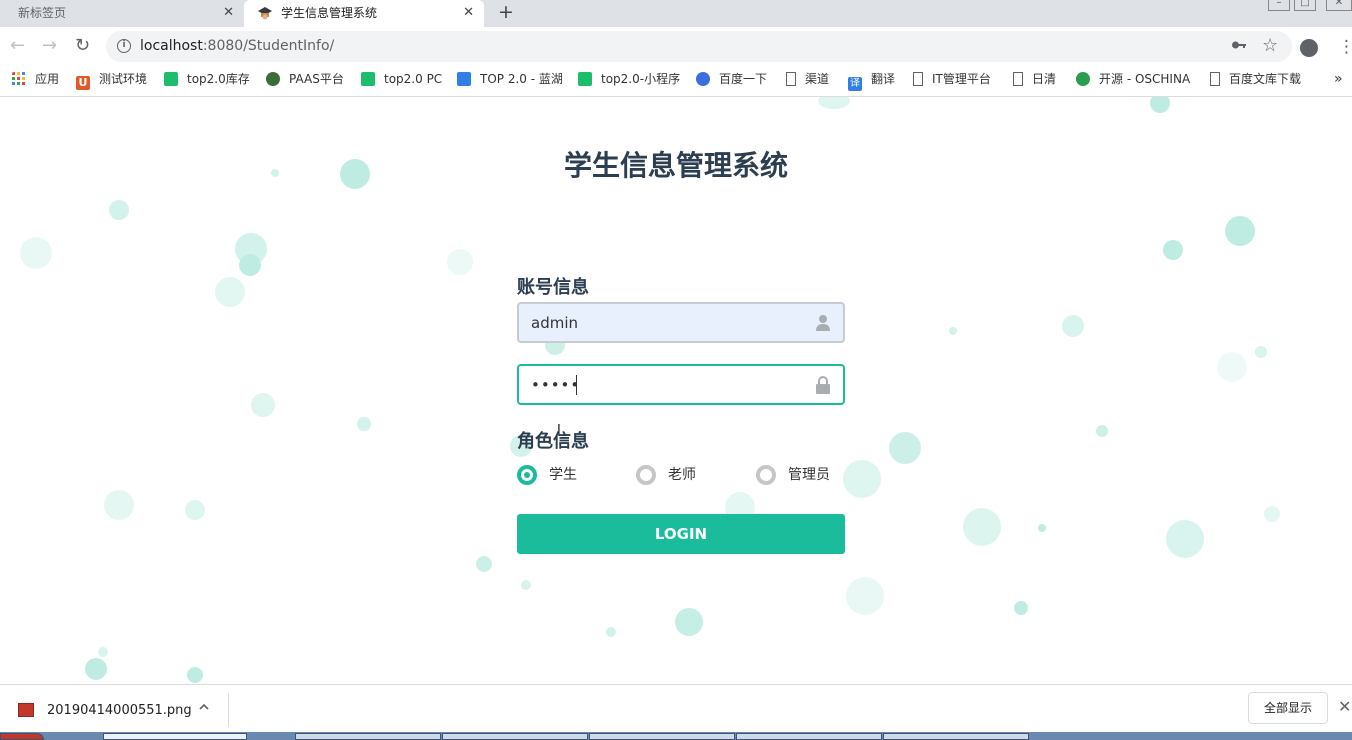 The height and width of the screenshot is (740, 1352). I want to click on oschina-icon, so click(1083, 79).